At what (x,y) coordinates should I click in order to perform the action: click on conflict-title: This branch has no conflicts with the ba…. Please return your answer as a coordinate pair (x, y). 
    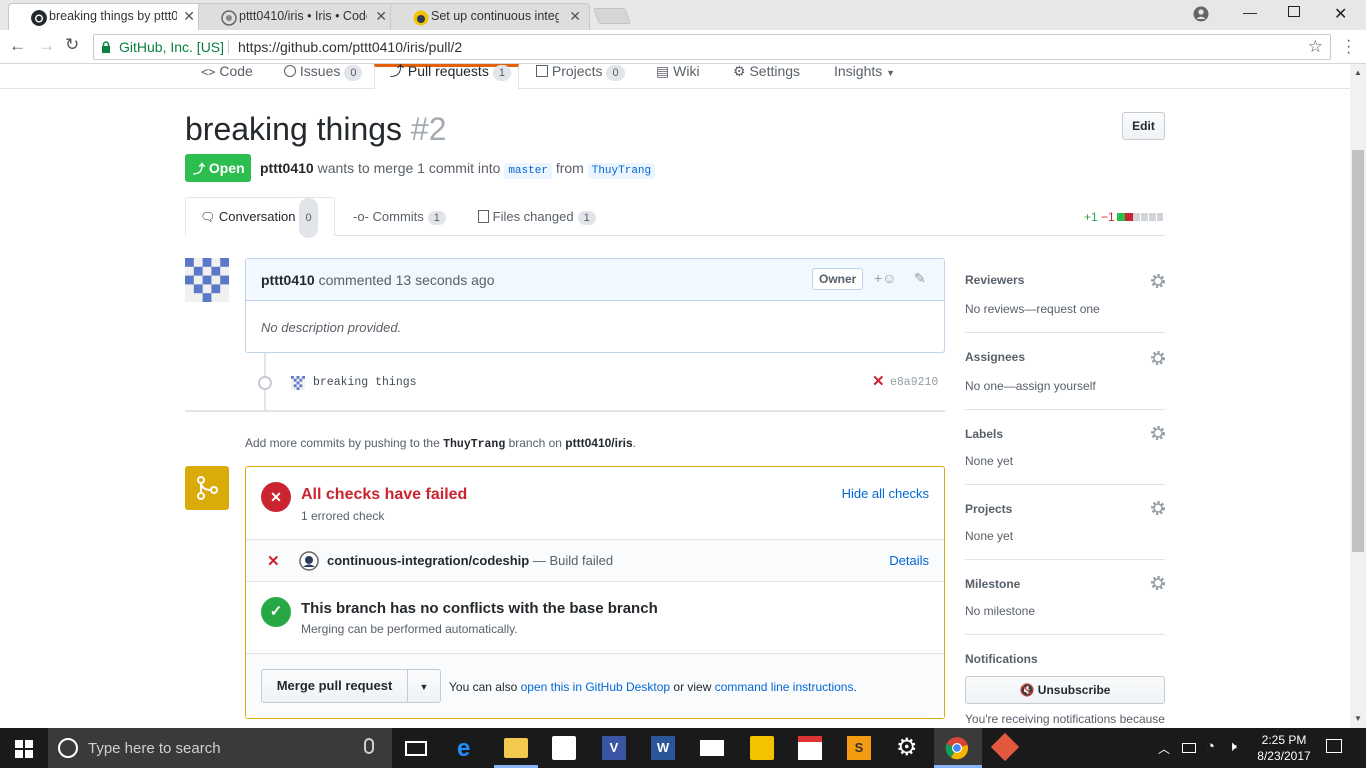
    Looking at the image, I should click on (479, 608).